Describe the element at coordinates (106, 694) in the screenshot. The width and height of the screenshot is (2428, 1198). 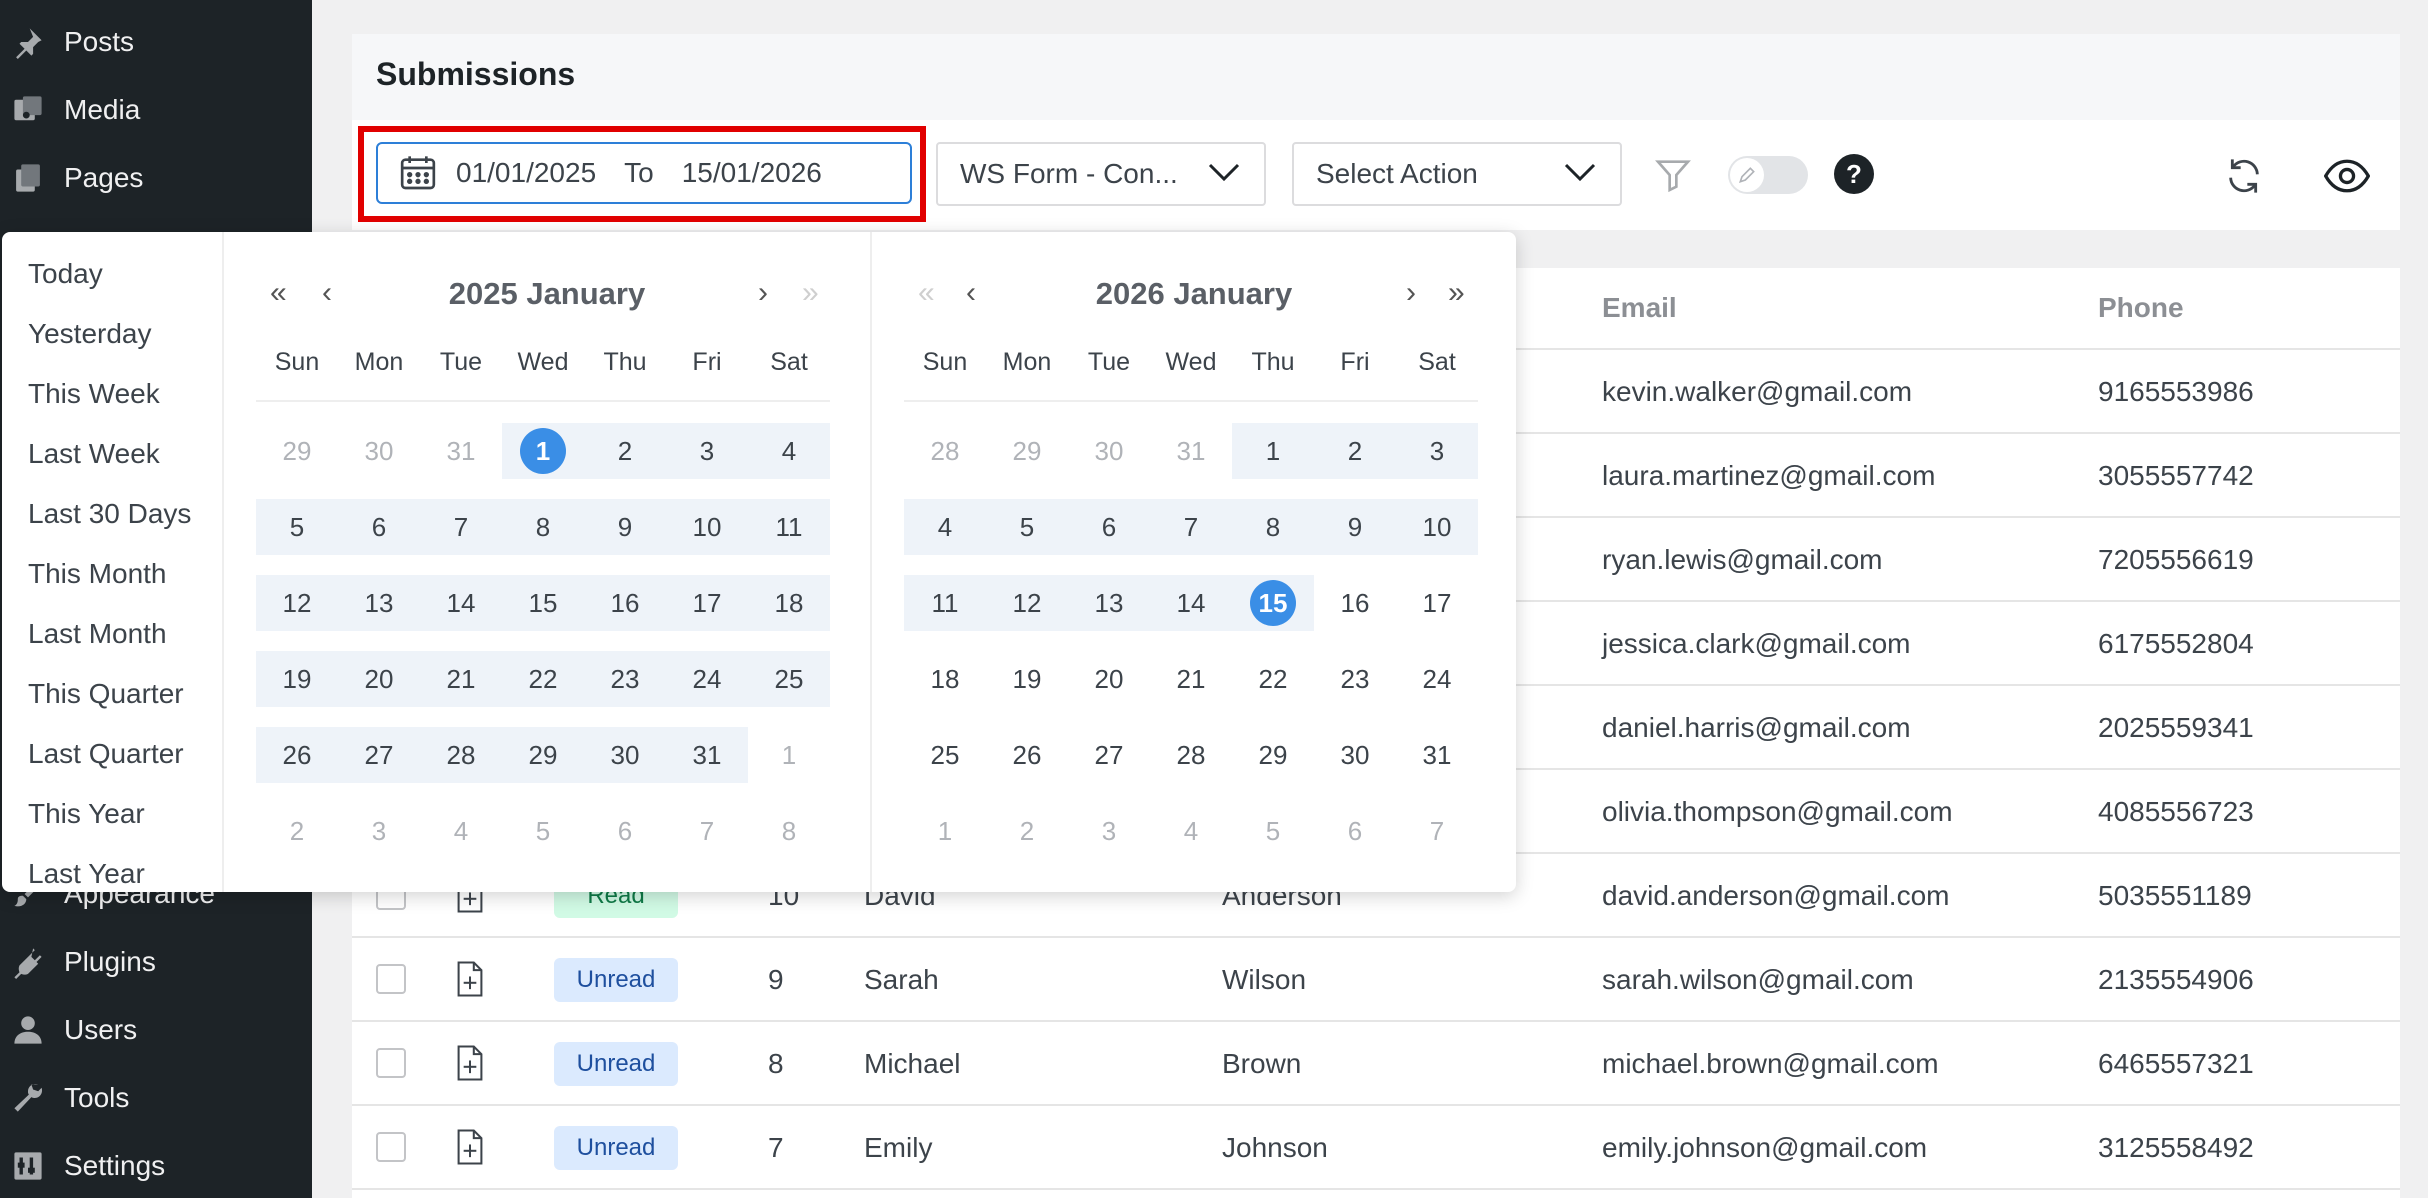
I see `preset-this-quarter: This Quarter` at that location.